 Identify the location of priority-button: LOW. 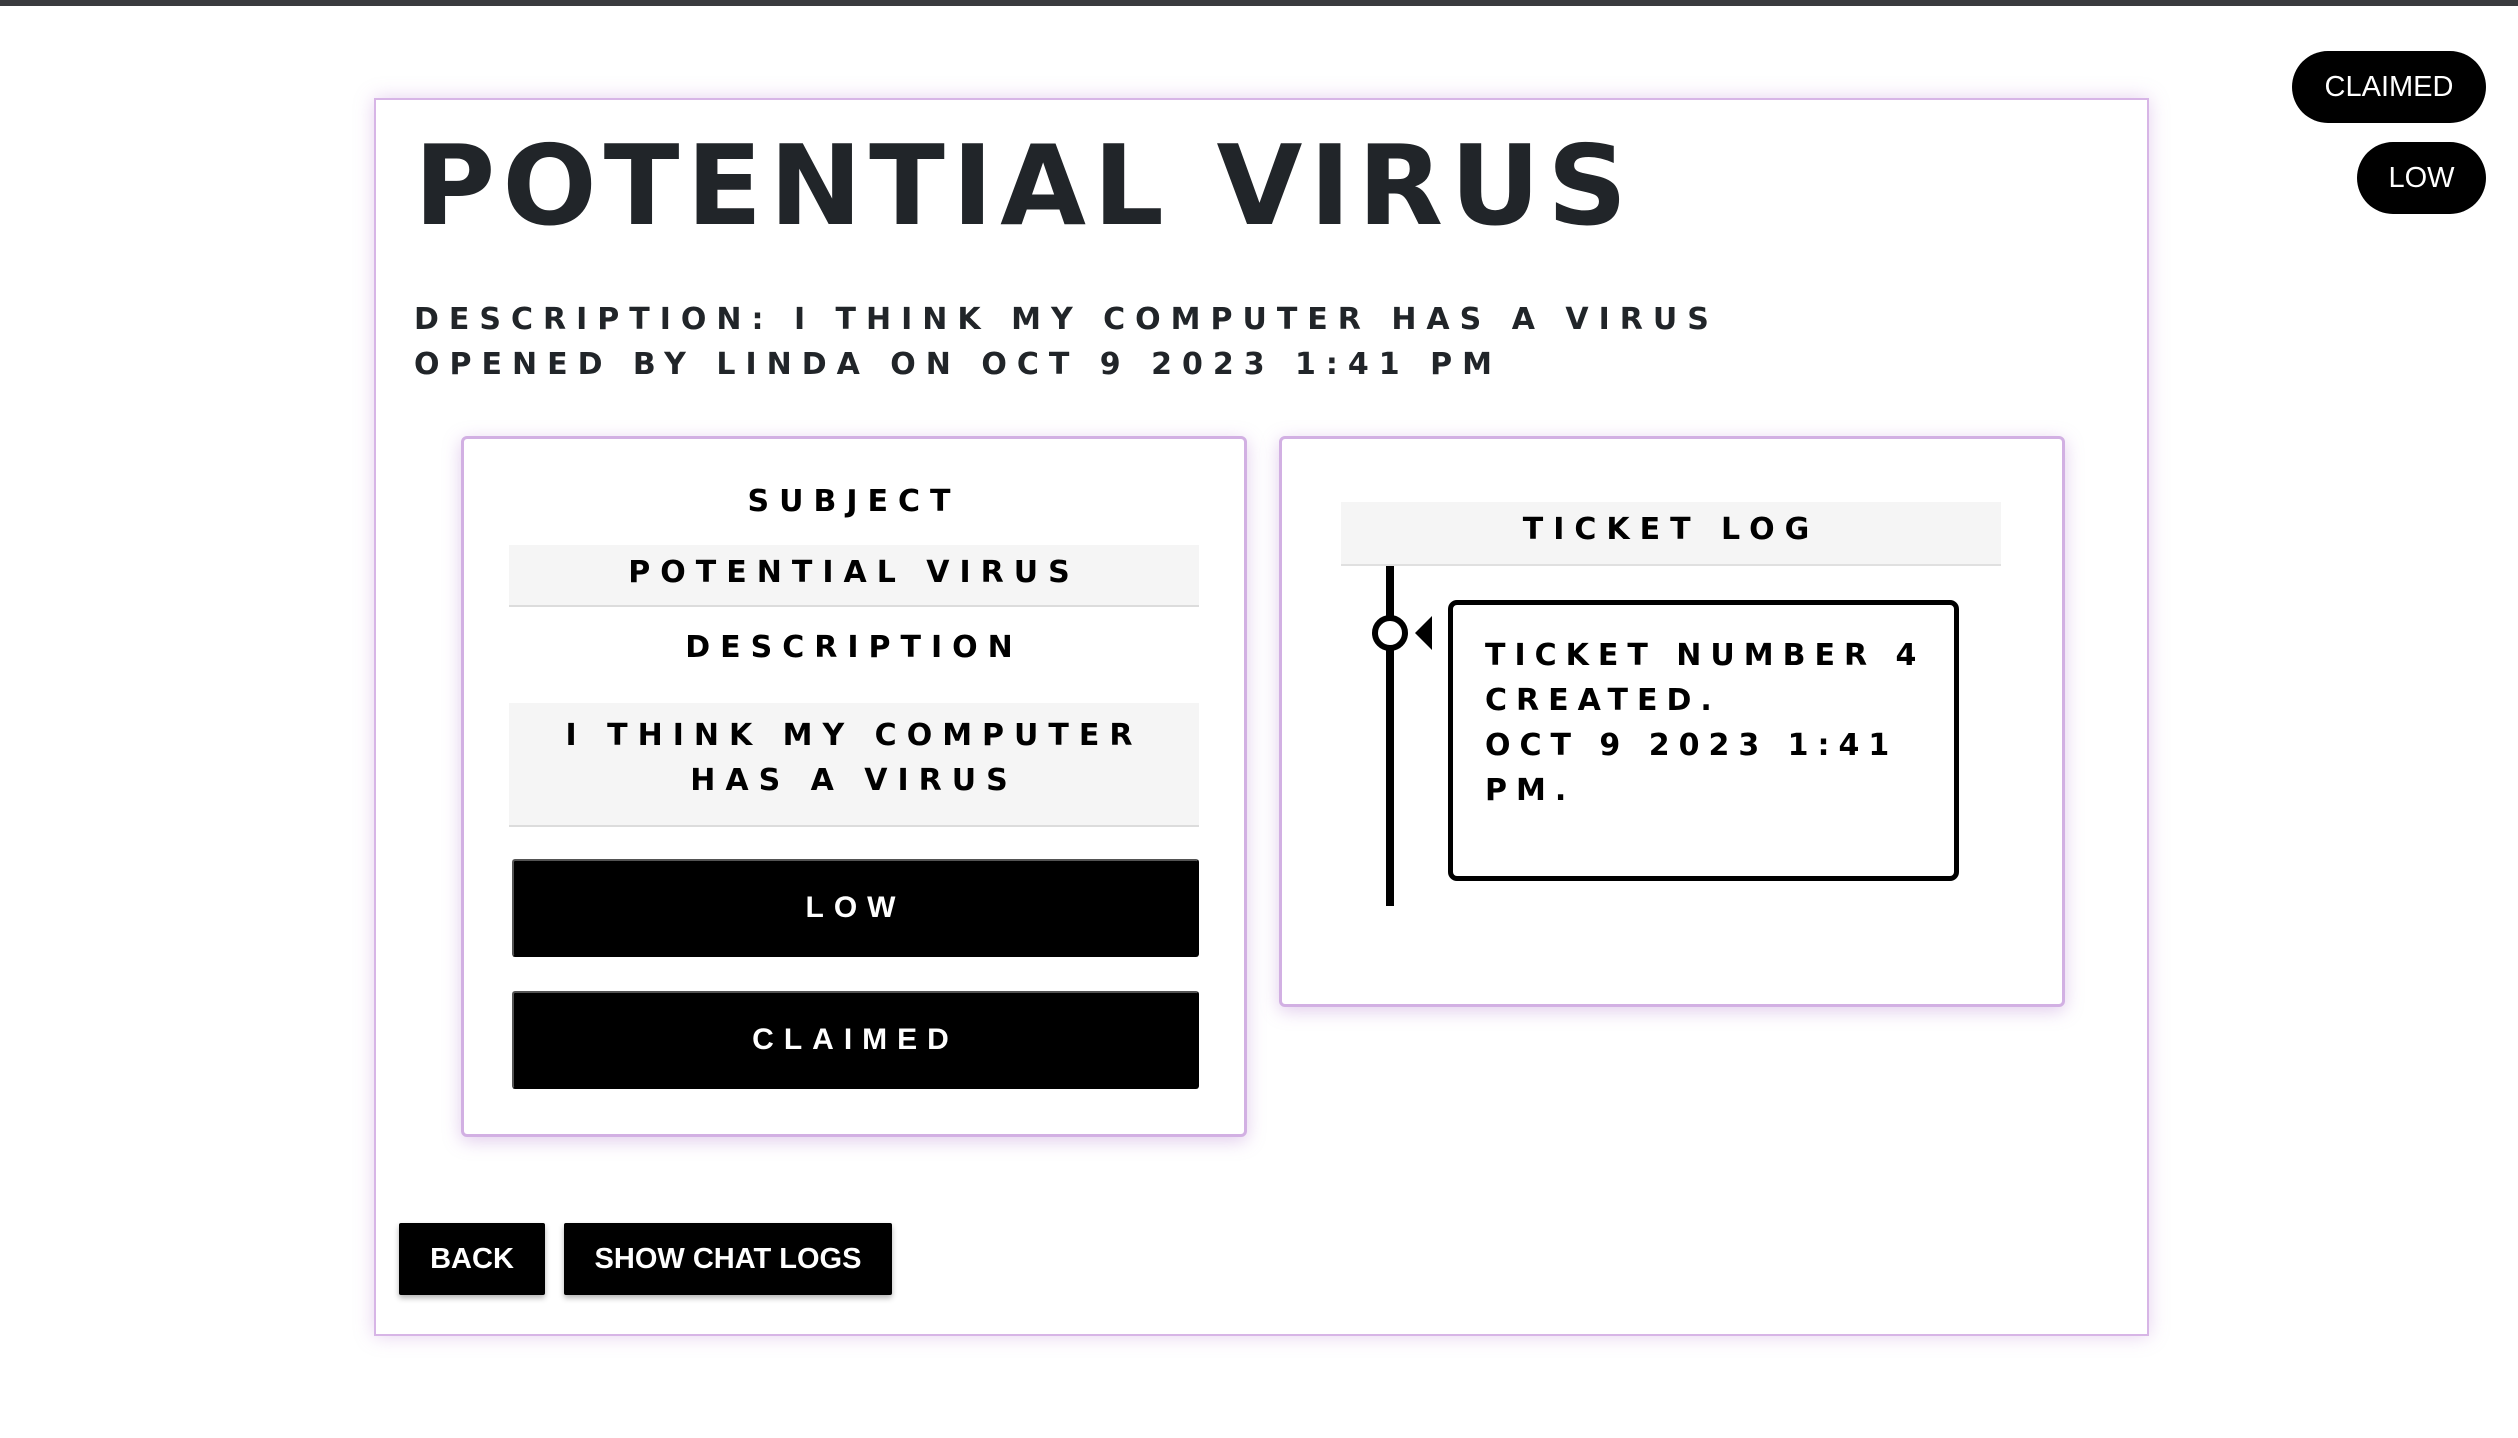
(855, 908).